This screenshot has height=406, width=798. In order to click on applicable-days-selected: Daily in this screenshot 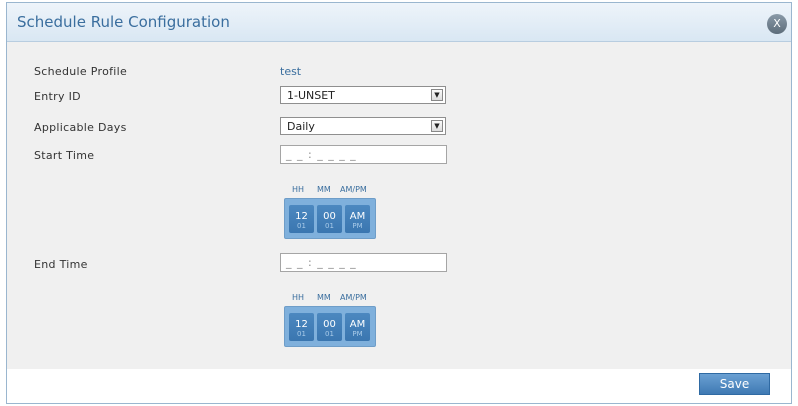, I will do `click(301, 126)`.